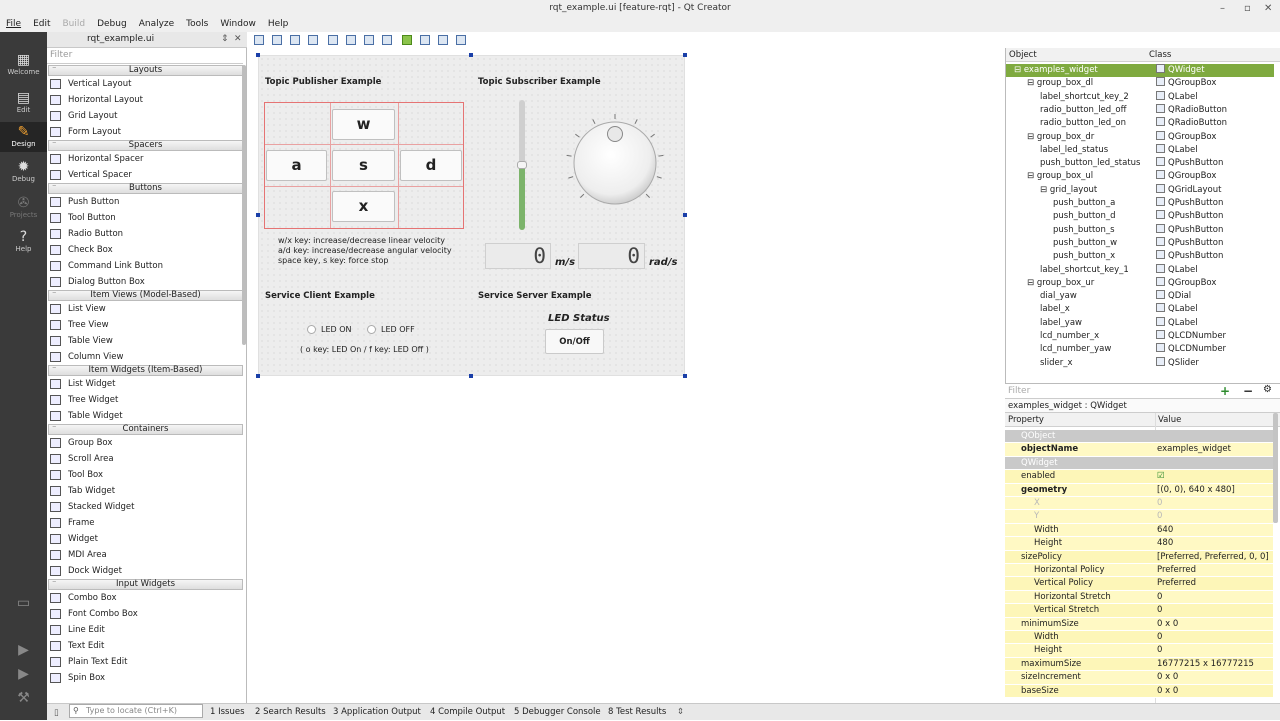 The height and width of the screenshot is (721, 1280). What do you see at coordinates (146, 630) in the screenshot?
I see `widget-item: Line Edit` at bounding box center [146, 630].